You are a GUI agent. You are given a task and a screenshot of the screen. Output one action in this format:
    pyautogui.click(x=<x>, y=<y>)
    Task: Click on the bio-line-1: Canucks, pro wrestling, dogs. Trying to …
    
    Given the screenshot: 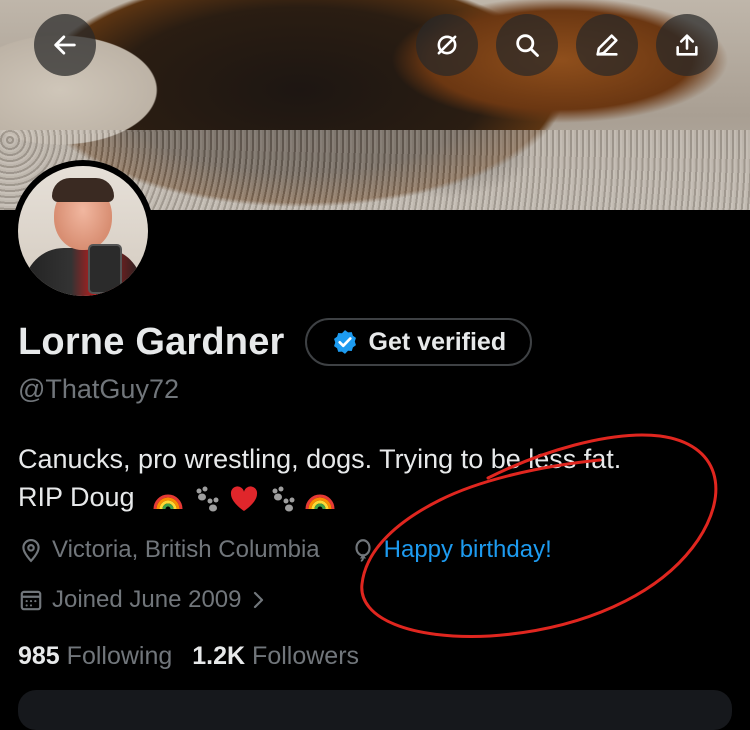 What is the action you would take?
    pyautogui.click(x=320, y=459)
    